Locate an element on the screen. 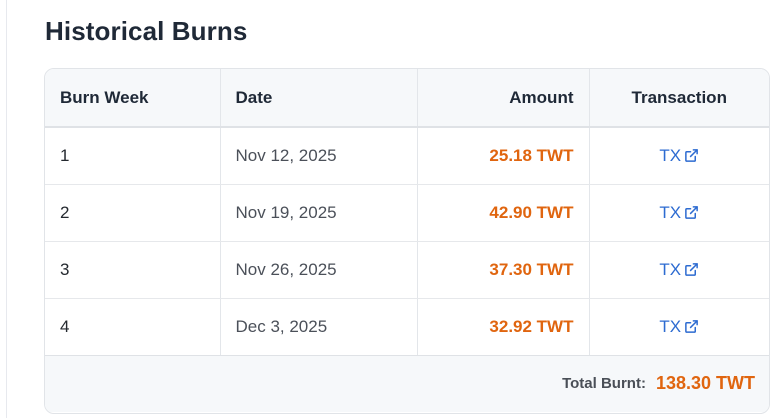 The width and height of the screenshot is (784, 418). table-header-row: Burn Week Date Amount Transaction is located at coordinates (407, 98).